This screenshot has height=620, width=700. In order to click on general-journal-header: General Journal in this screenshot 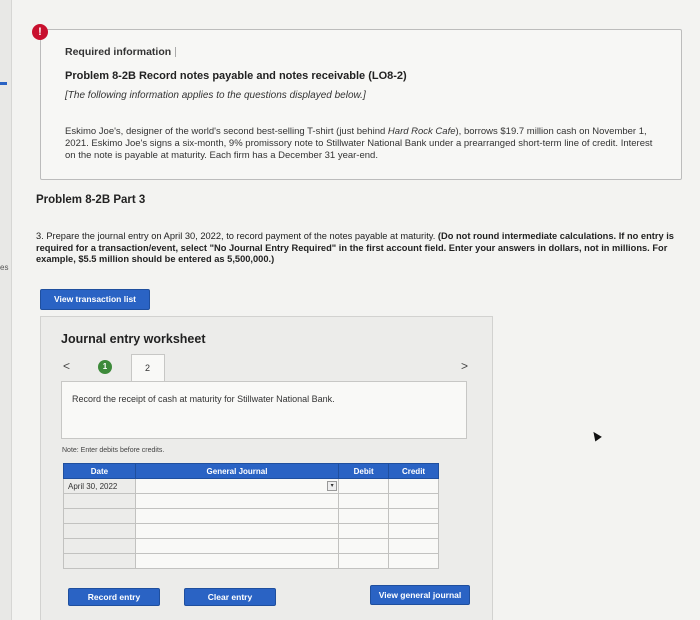, I will do `click(237, 471)`.